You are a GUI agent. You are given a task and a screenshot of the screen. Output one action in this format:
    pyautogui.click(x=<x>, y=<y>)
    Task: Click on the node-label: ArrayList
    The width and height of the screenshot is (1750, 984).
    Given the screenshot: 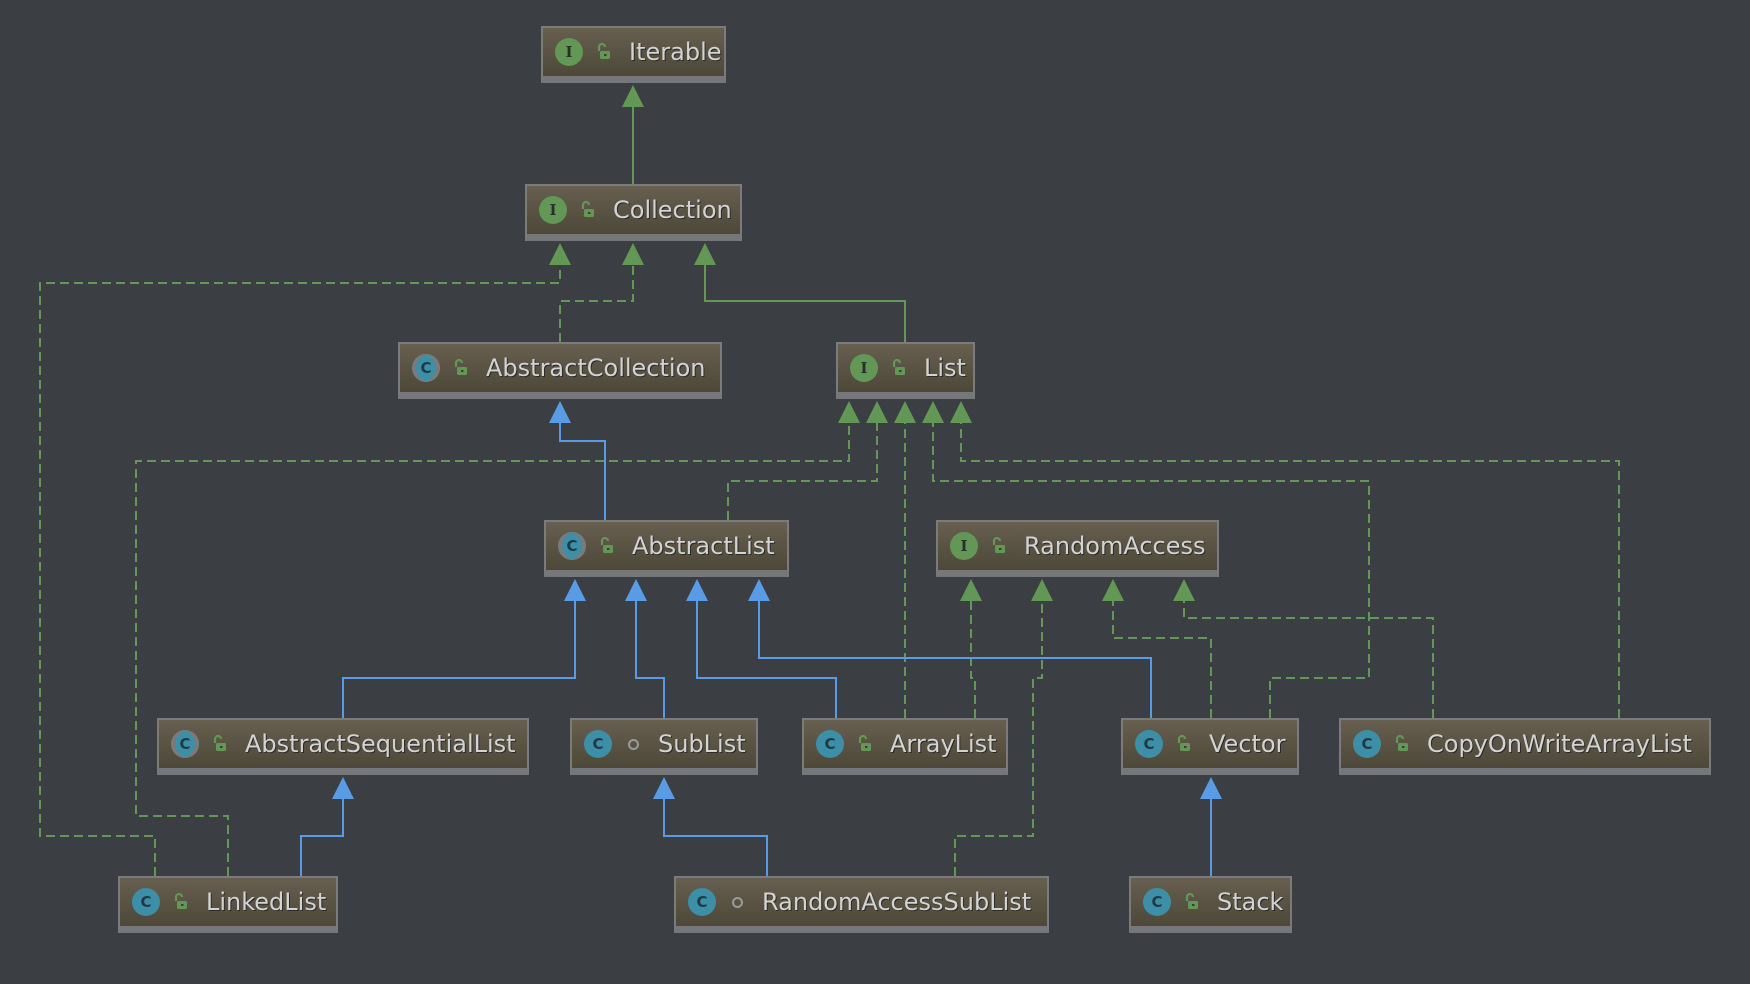 What is the action you would take?
    pyautogui.click(x=943, y=744)
    